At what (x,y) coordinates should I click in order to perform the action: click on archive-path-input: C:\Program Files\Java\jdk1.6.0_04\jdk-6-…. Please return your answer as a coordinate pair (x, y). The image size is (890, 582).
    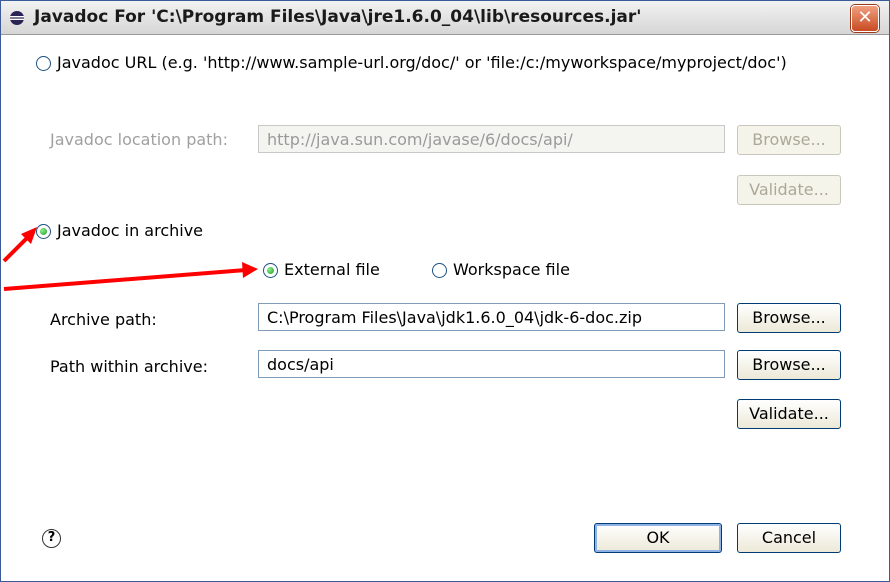
    Looking at the image, I should click on (491, 317).